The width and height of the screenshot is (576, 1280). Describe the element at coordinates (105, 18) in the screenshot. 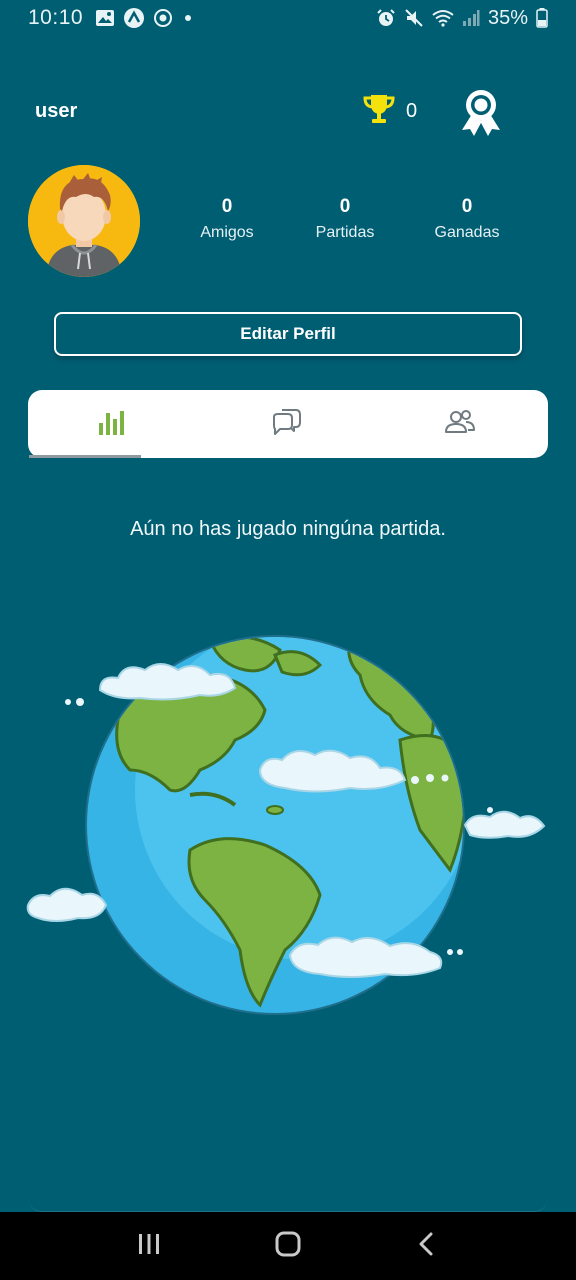

I see `image-icon` at that location.